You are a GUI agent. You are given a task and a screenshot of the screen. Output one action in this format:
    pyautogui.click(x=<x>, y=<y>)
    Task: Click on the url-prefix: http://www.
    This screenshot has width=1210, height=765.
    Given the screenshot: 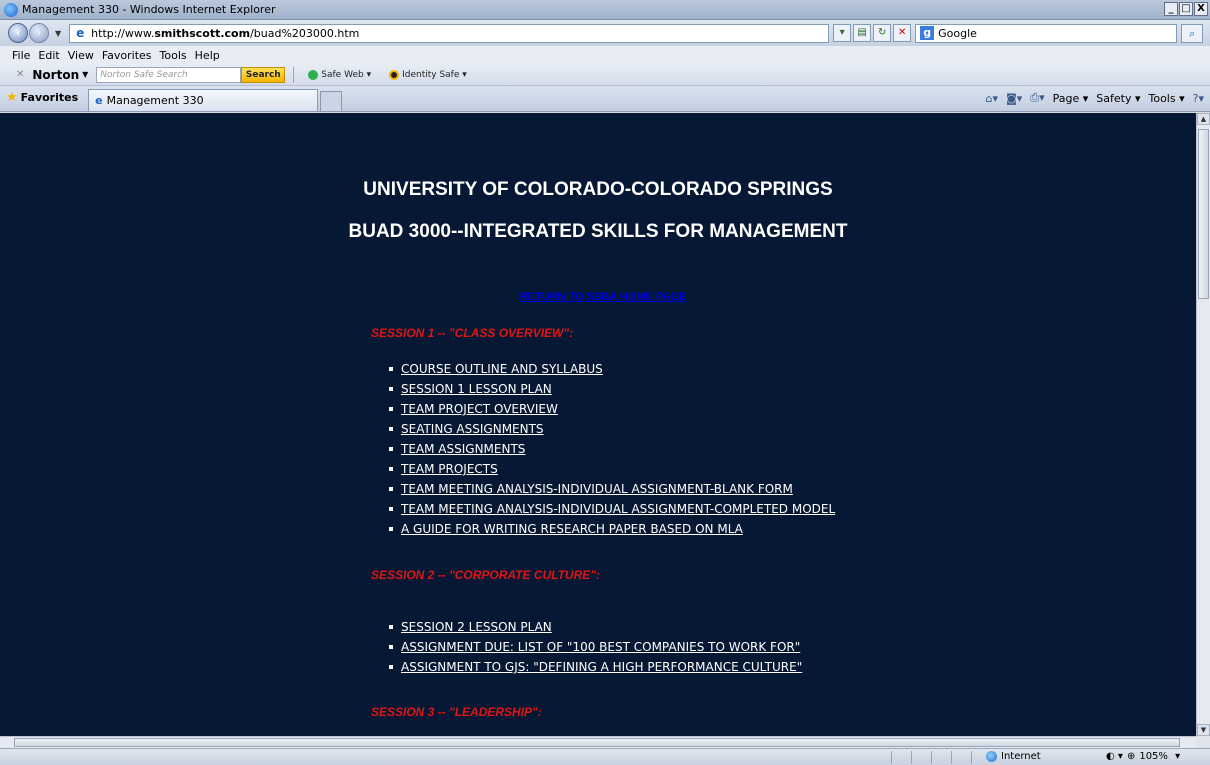 What is the action you would take?
    pyautogui.click(x=123, y=33)
    